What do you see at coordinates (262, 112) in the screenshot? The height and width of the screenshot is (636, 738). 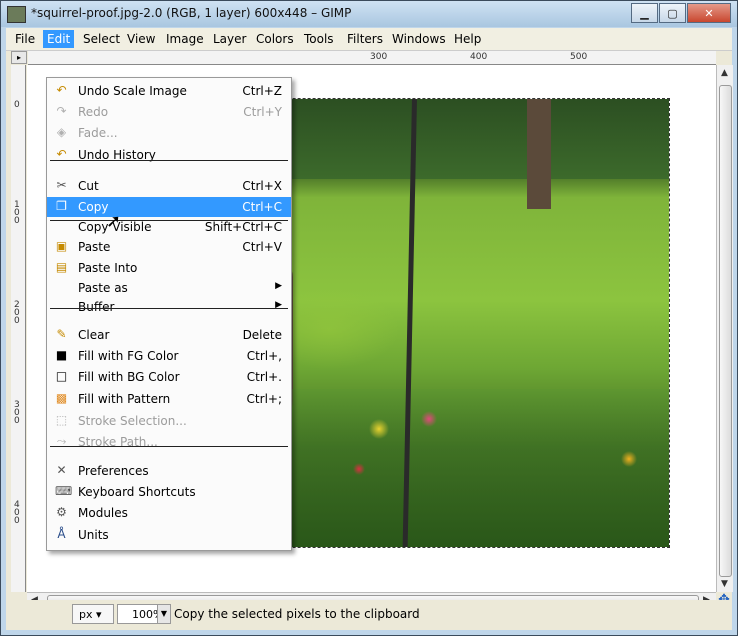 I see `menu-item-shortcut: Ctrl+Y` at bounding box center [262, 112].